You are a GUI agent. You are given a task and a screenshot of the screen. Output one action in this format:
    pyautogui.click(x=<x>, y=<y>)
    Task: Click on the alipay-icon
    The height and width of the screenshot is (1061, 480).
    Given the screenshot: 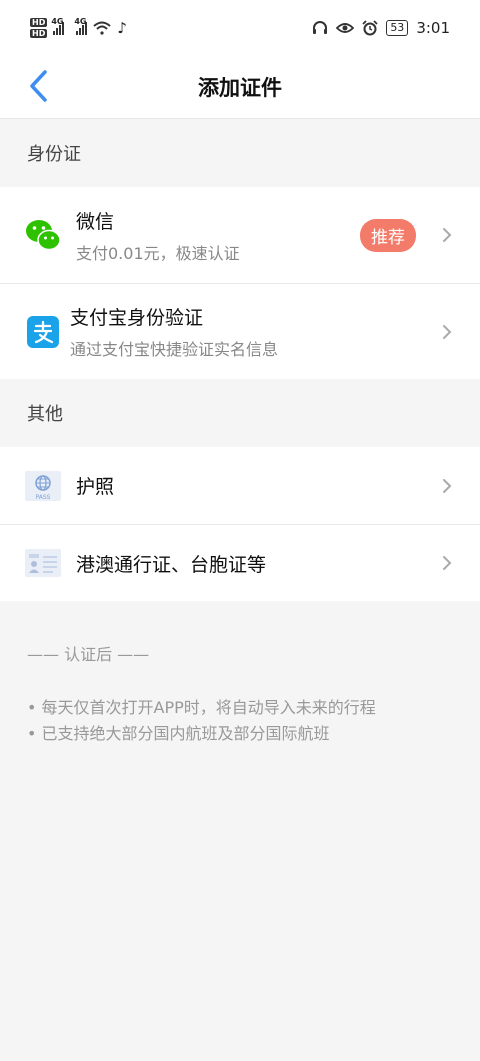 What is the action you would take?
    pyautogui.click(x=43, y=332)
    